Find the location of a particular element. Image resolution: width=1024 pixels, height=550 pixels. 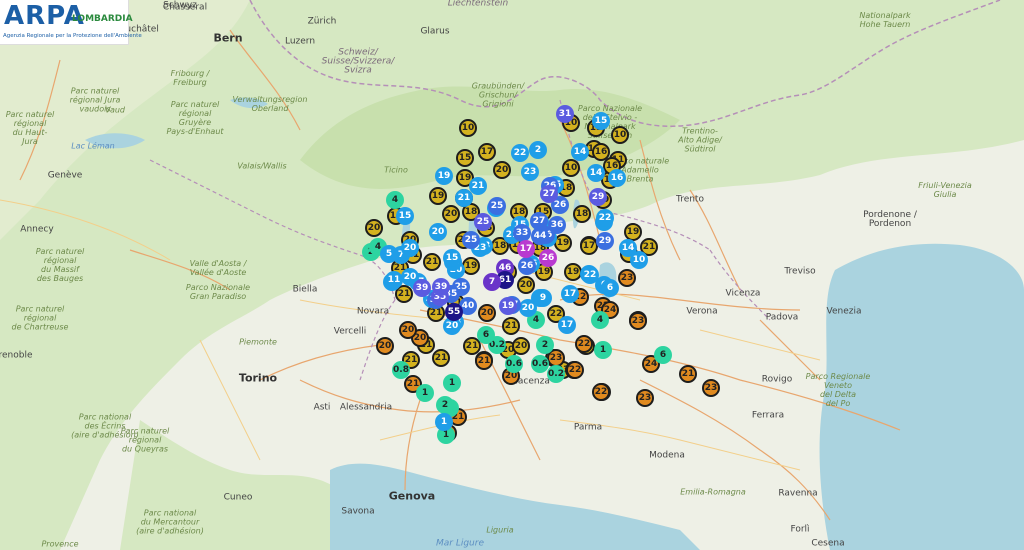

station-marker: 31 is located at coordinates (565, 114).